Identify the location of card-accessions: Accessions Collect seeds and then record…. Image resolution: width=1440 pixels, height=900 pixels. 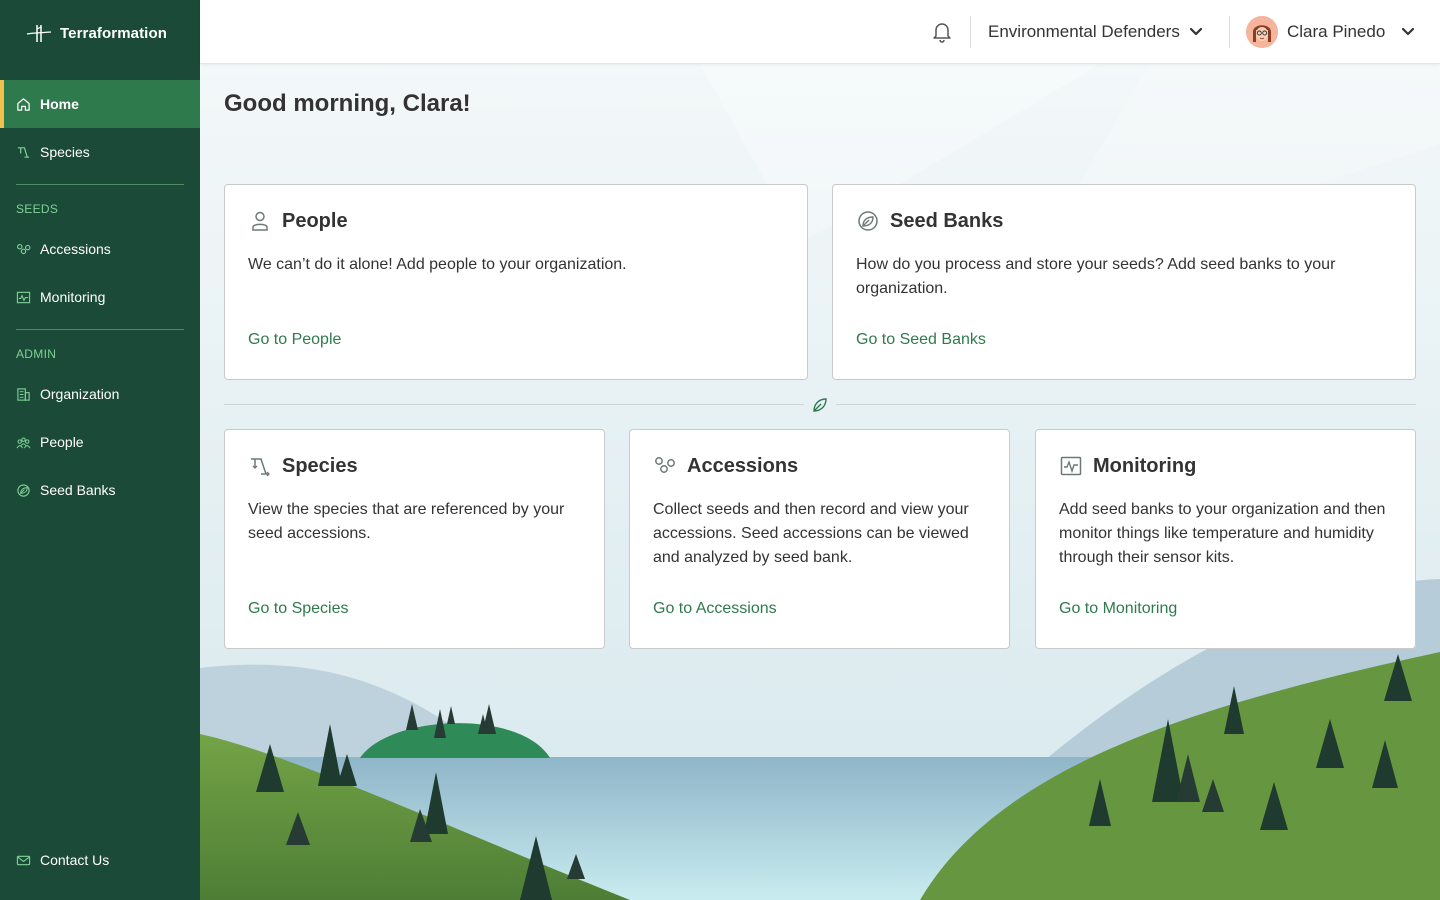
(819, 539).